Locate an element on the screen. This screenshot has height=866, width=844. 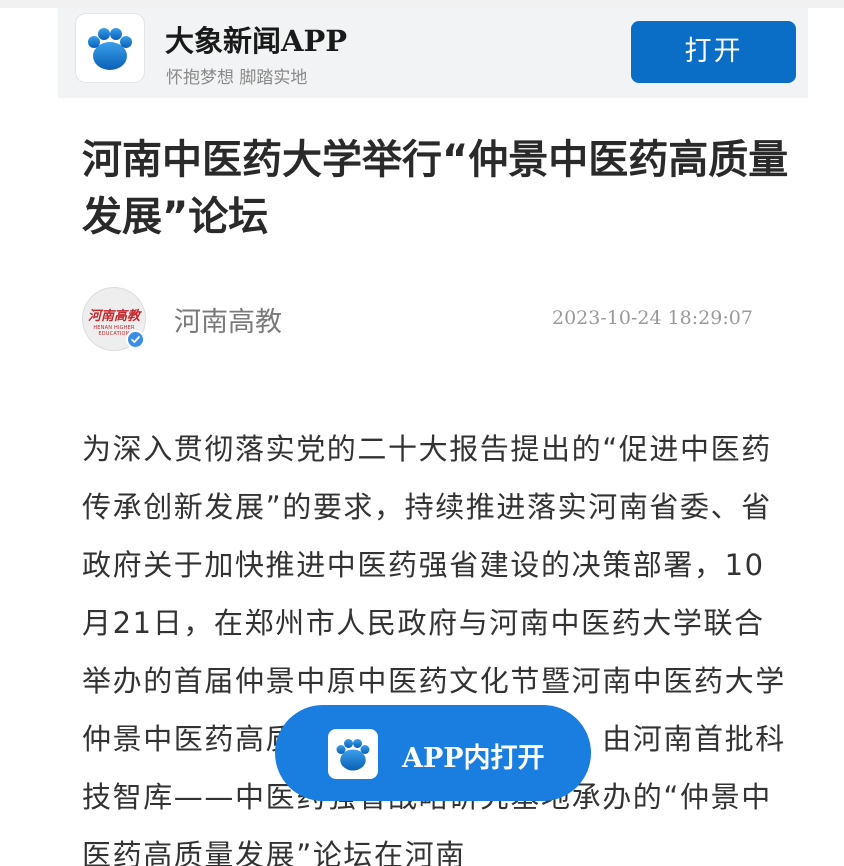
author-avatar: 河南高教 HENAN HIGHER EDUCATION is located at coordinates (114, 319).